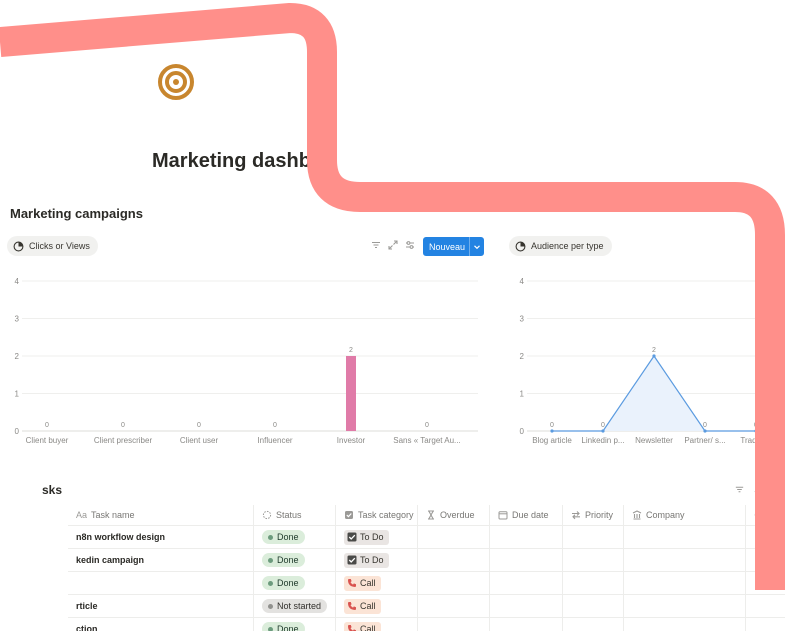 The image size is (785, 631). What do you see at coordinates (386, 515) in the screenshot?
I see `column-label: Task category` at bounding box center [386, 515].